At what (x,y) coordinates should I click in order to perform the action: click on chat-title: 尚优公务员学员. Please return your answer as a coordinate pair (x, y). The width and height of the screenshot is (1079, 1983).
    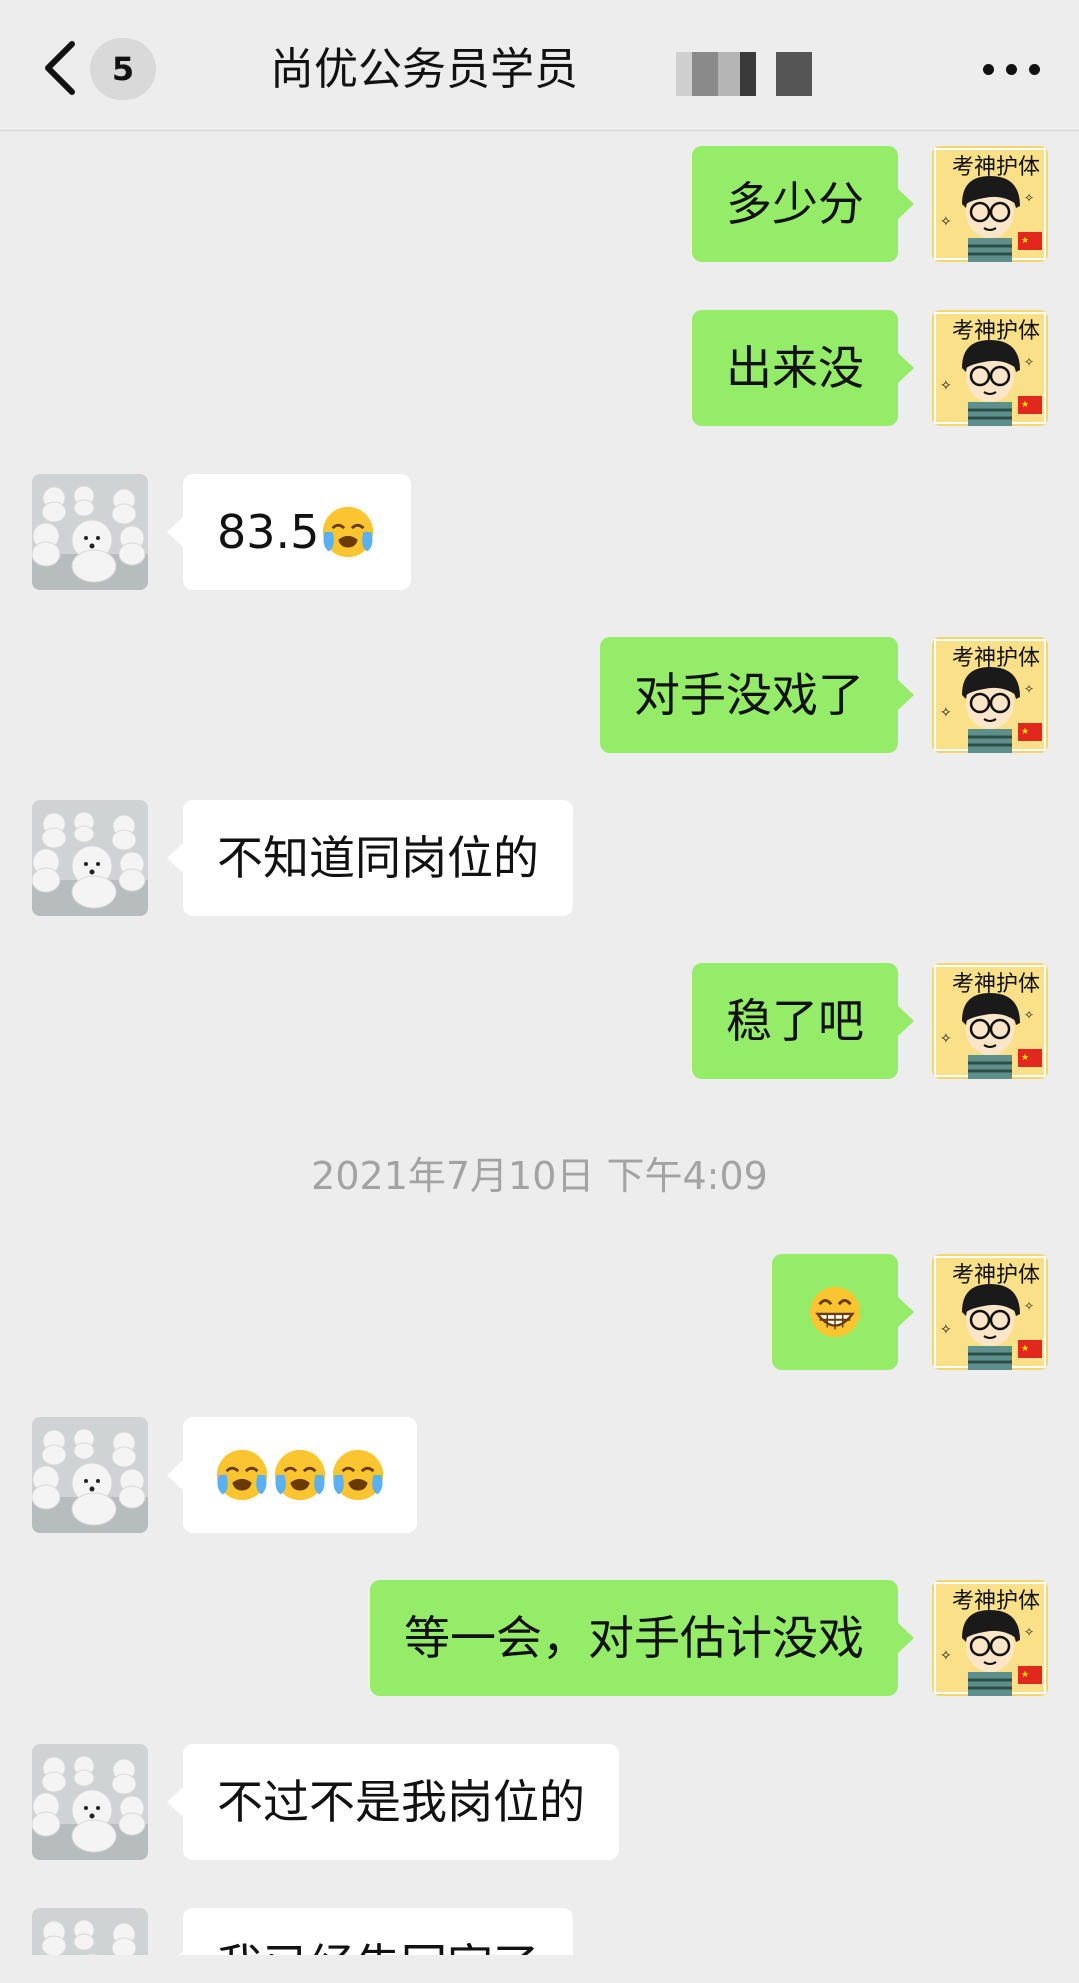
    Looking at the image, I should click on (424, 69).